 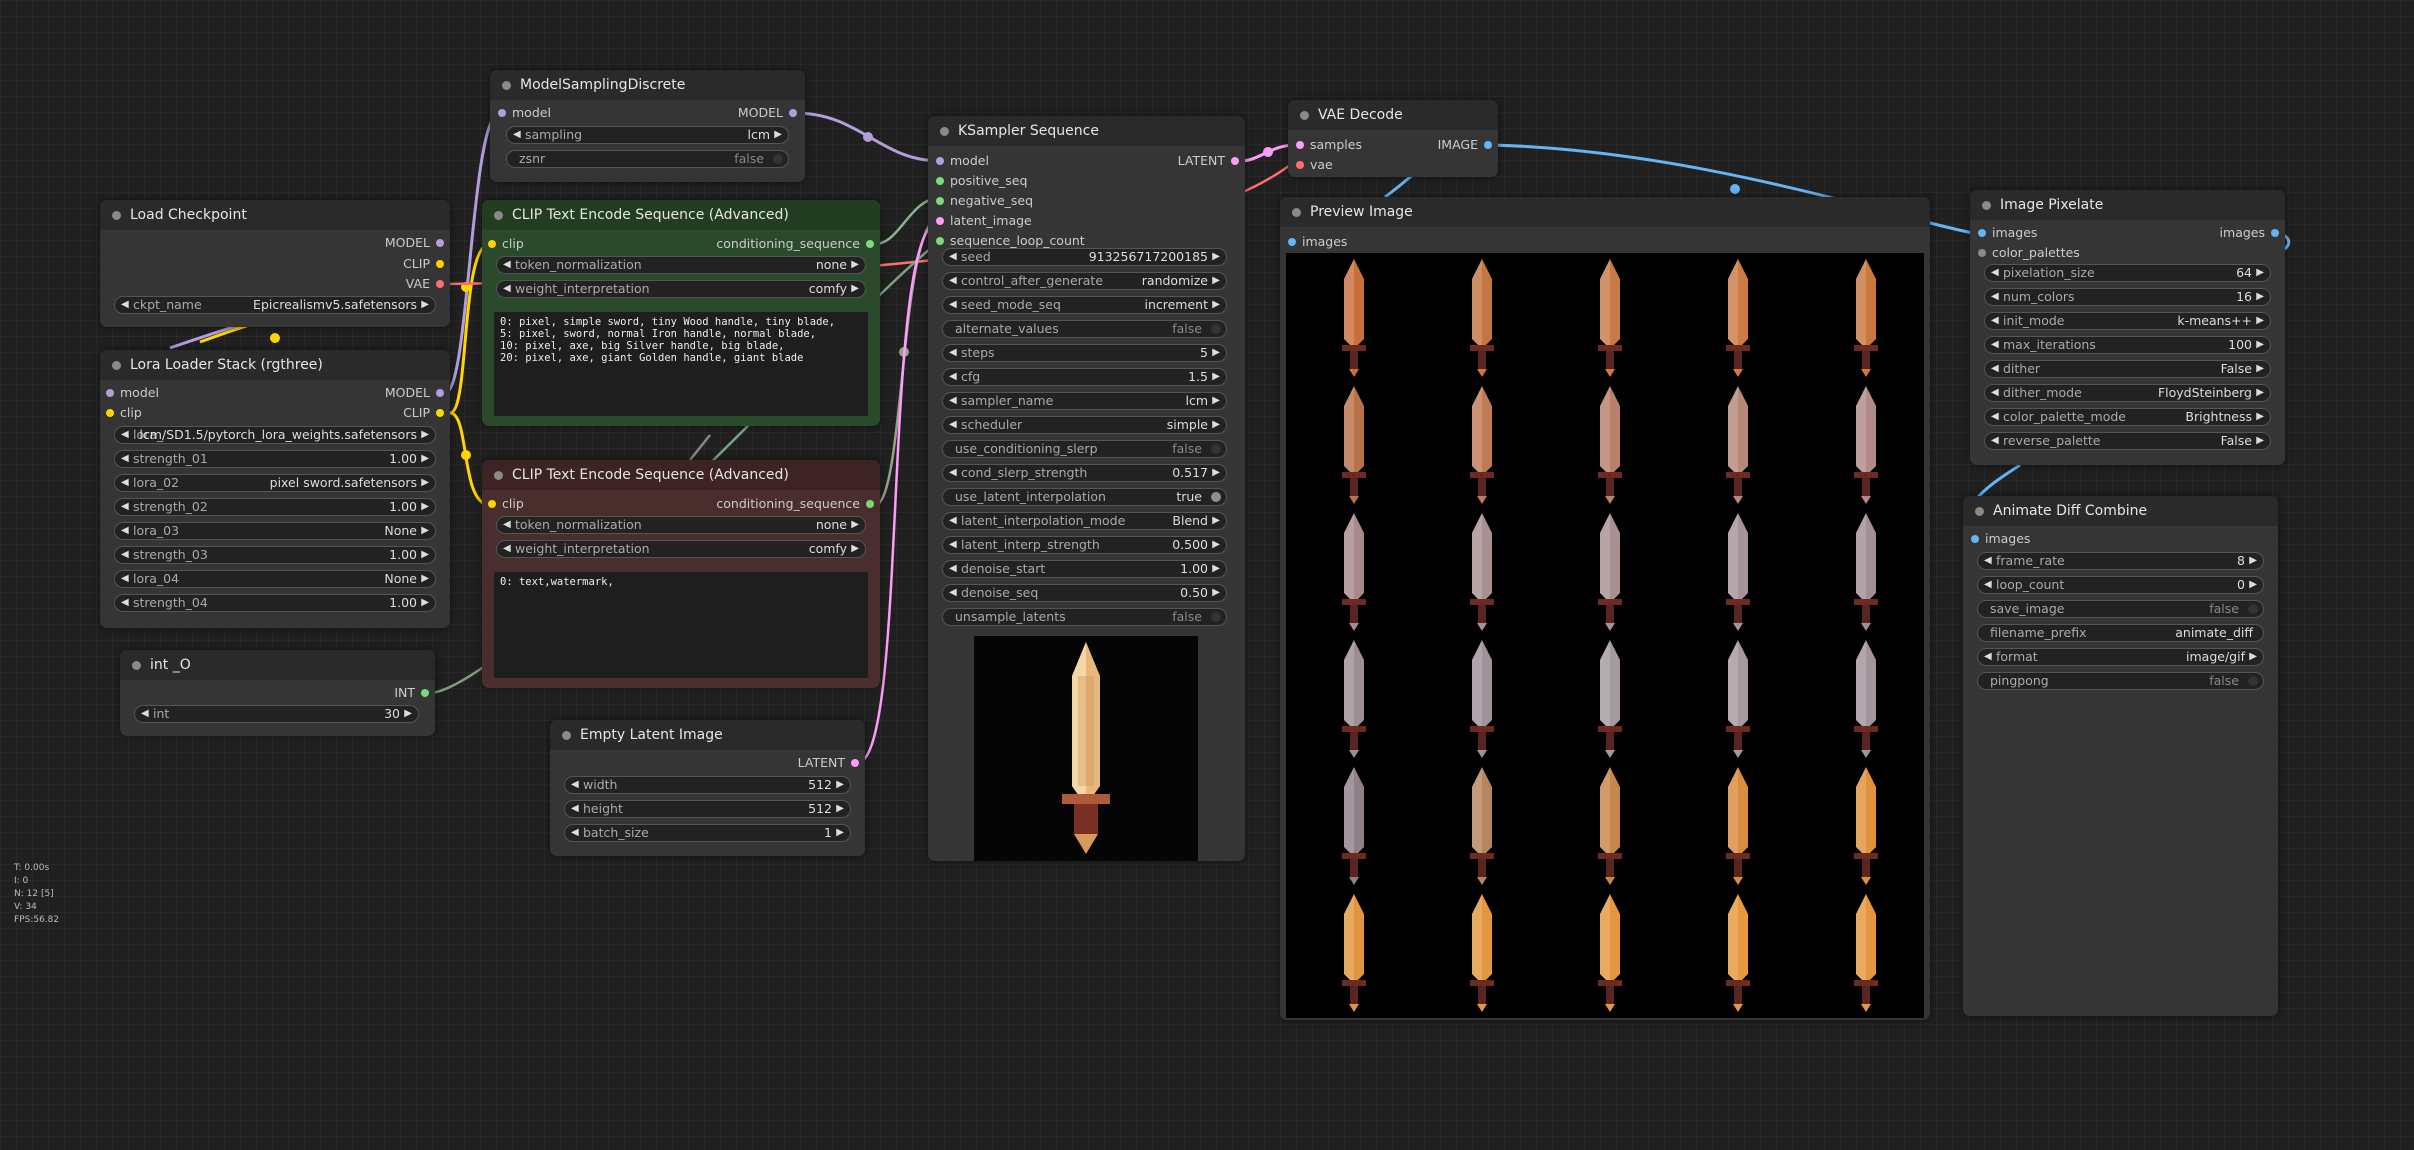 I want to click on node-title: Load Checkpoint, so click(x=275, y=215).